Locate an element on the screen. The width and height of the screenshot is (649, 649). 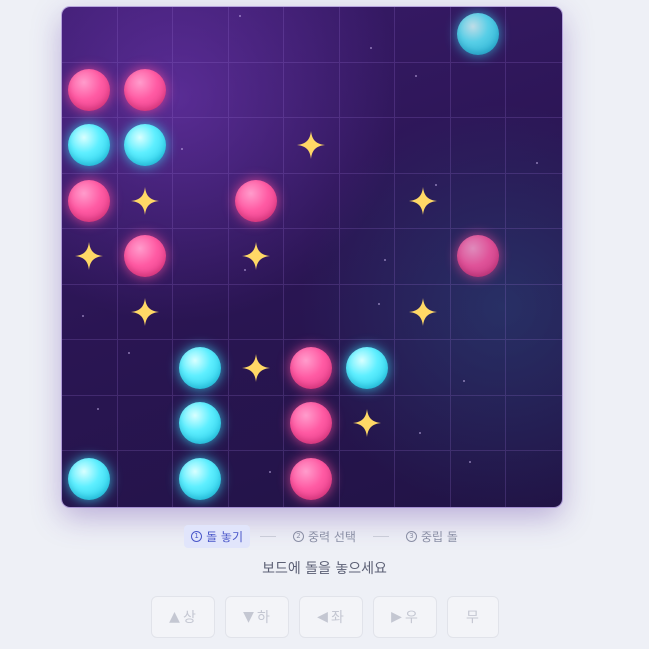
gravity-down-button: ▼ 하 is located at coordinates (256, 617).